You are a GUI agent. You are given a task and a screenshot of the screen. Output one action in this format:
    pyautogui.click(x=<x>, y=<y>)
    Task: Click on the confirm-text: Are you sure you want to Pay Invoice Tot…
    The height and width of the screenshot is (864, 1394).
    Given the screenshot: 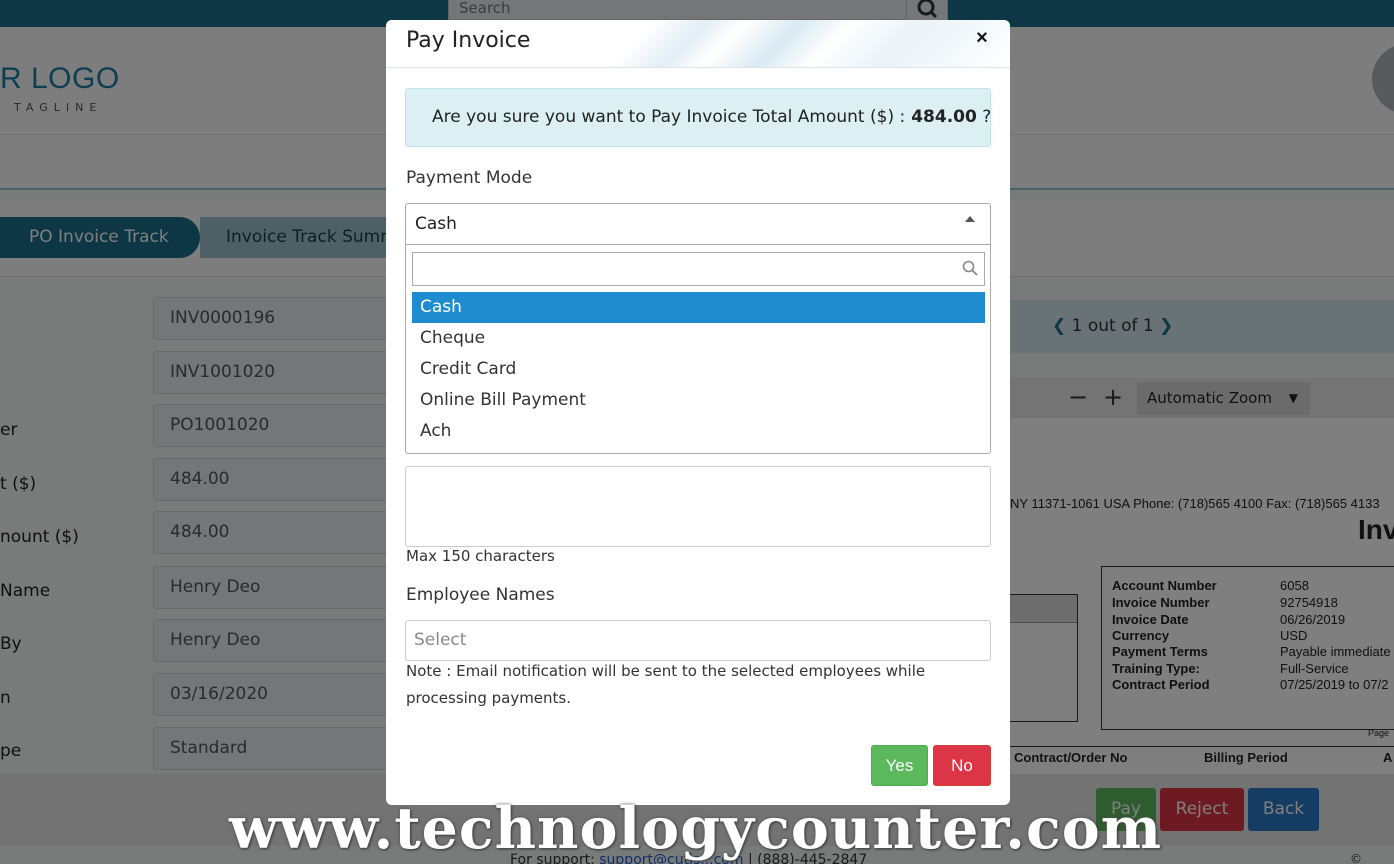 What is the action you would take?
    pyautogui.click(x=669, y=117)
    